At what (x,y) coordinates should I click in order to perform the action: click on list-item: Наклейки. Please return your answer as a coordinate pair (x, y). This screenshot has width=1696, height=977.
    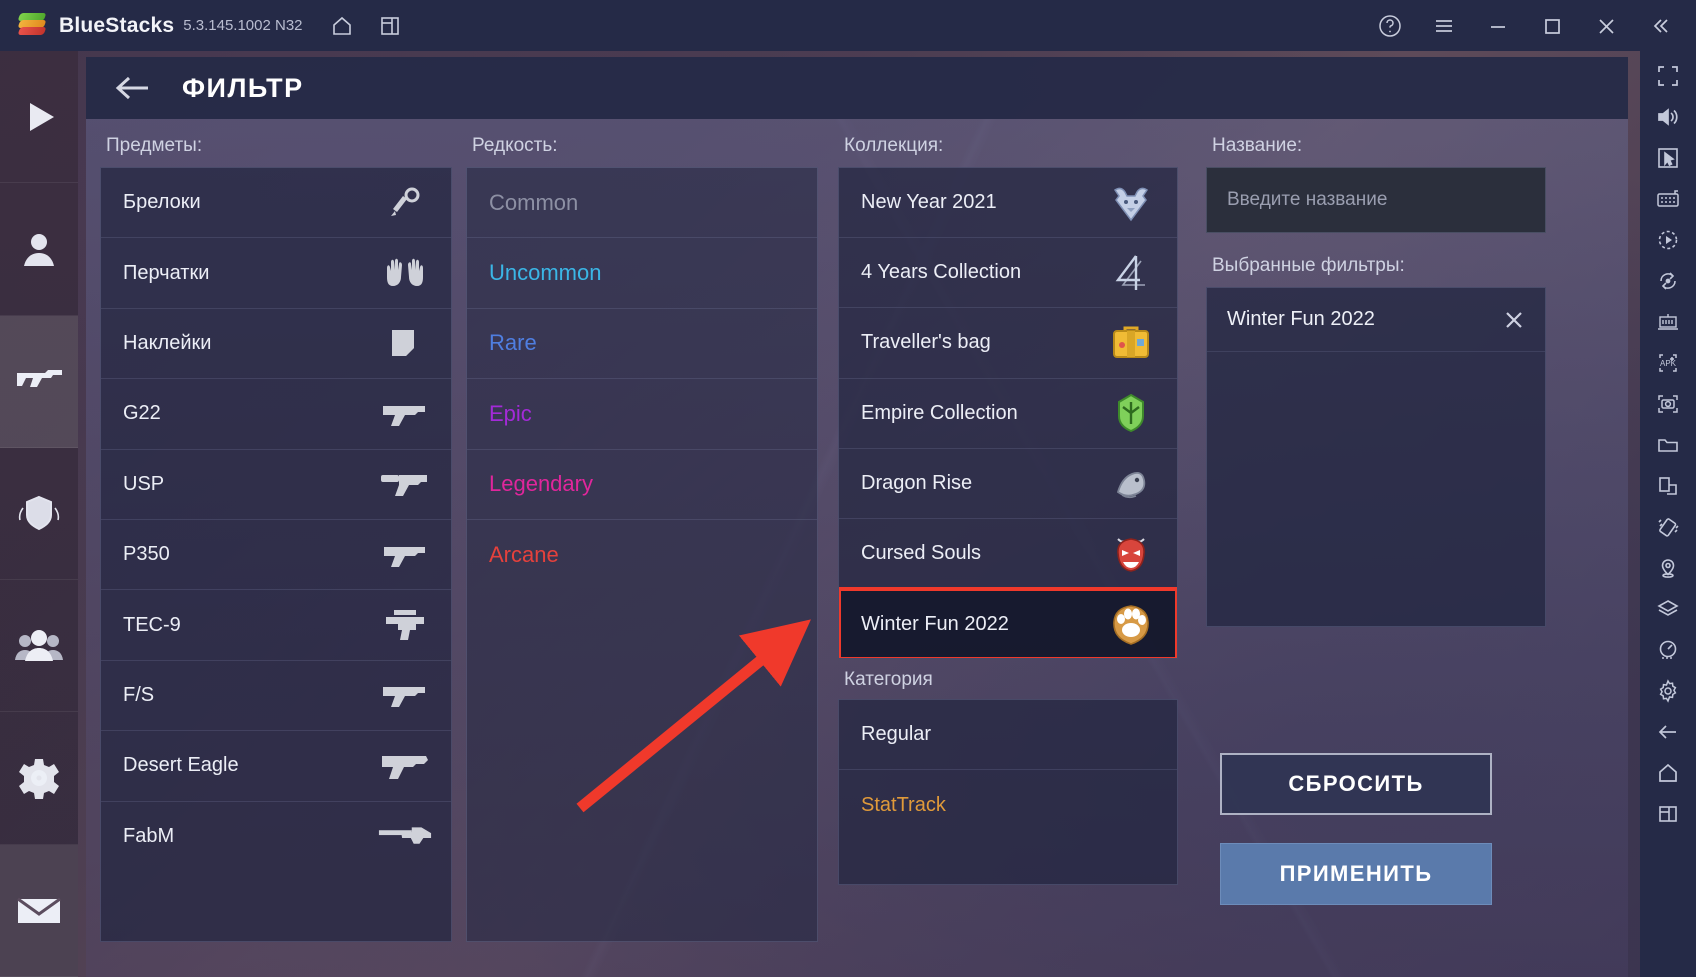
    Looking at the image, I should click on (276, 344).